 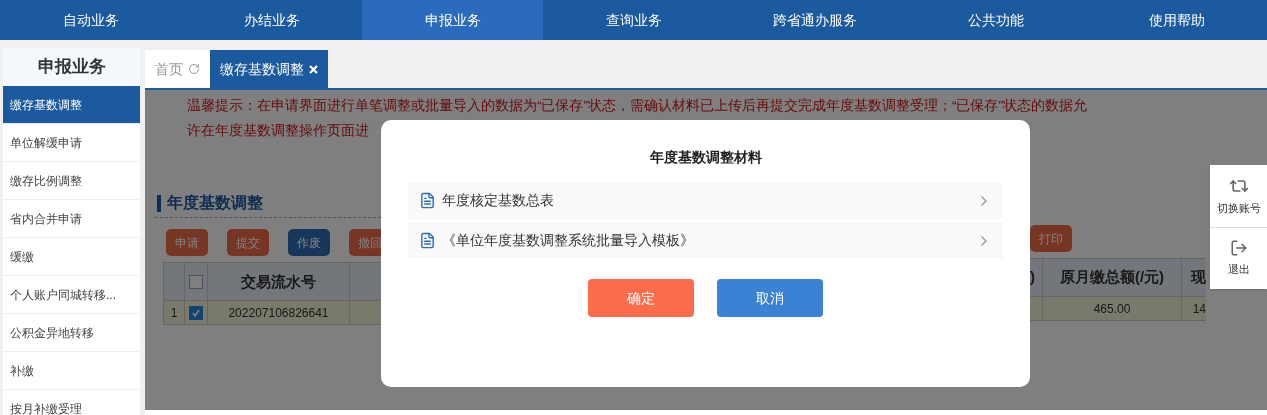 I want to click on checkmark-icon, so click(x=196, y=312).